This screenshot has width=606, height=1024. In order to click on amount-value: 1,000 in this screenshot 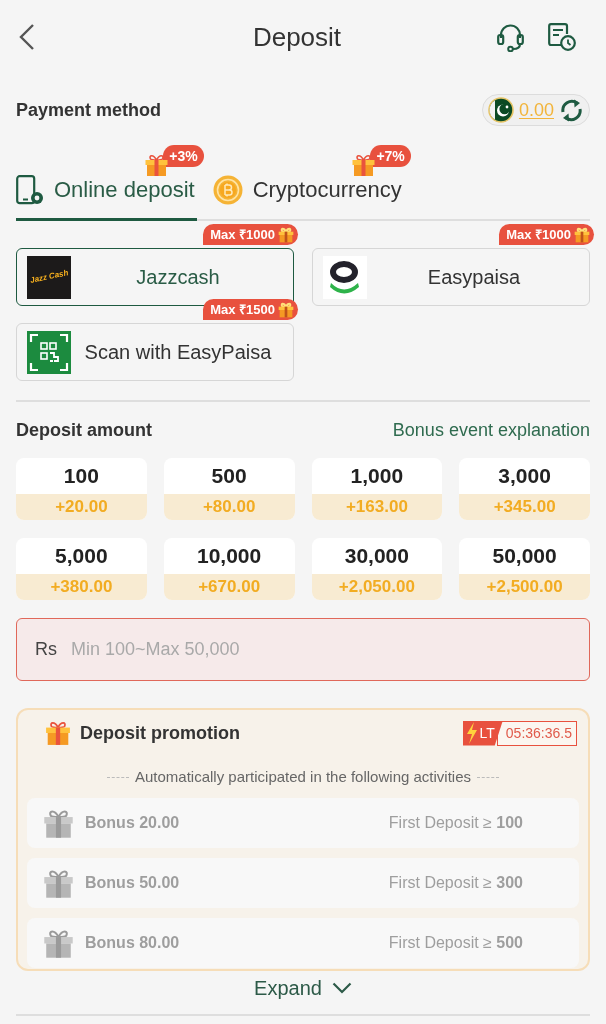, I will do `click(377, 476)`.